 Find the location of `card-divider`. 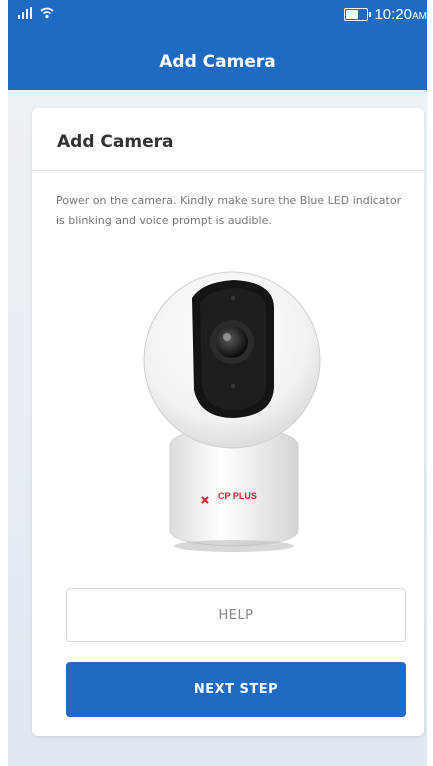

card-divider is located at coordinates (228, 170).